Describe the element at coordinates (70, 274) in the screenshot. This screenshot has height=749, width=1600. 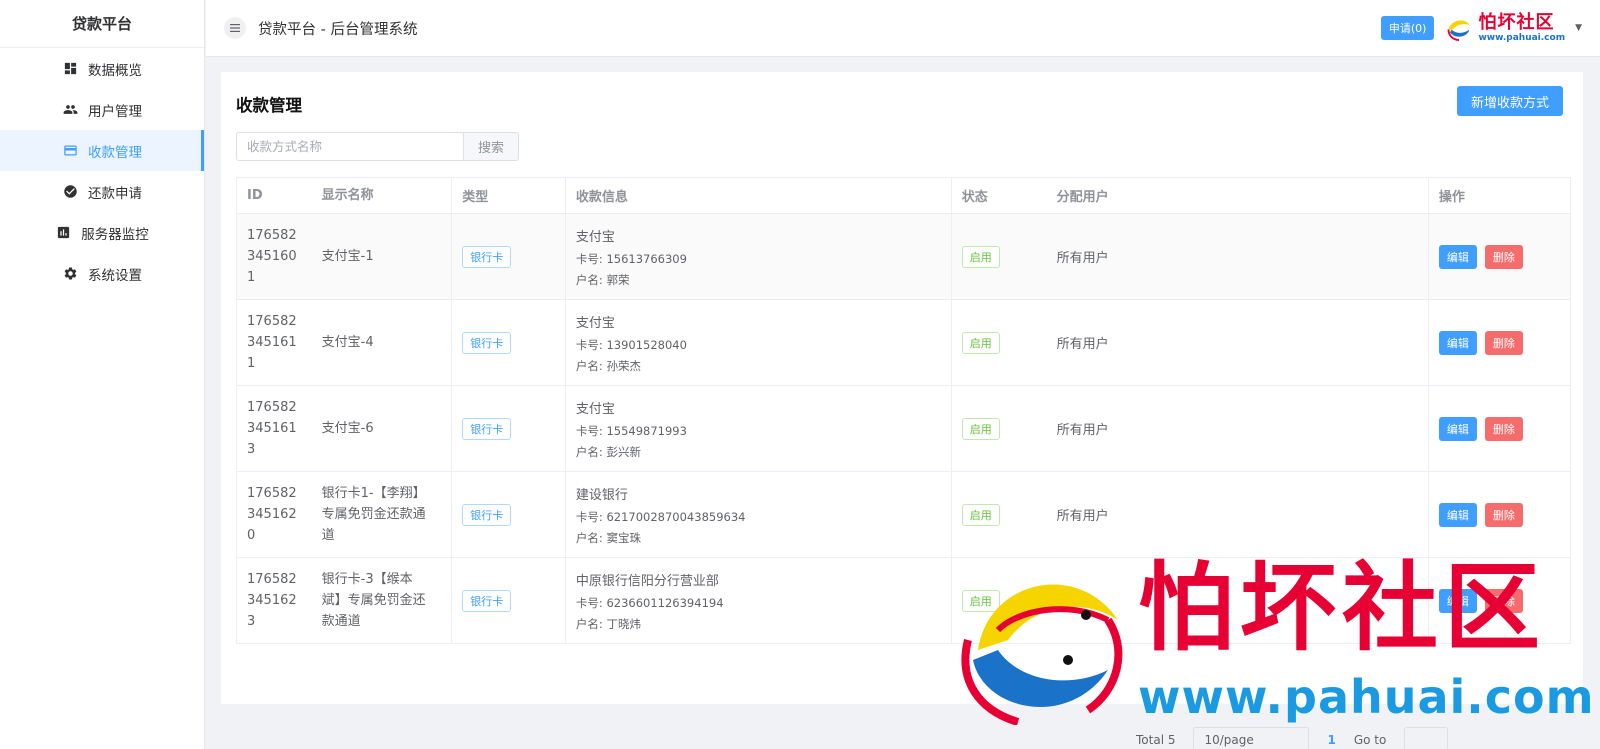
I see `gear-icon` at that location.